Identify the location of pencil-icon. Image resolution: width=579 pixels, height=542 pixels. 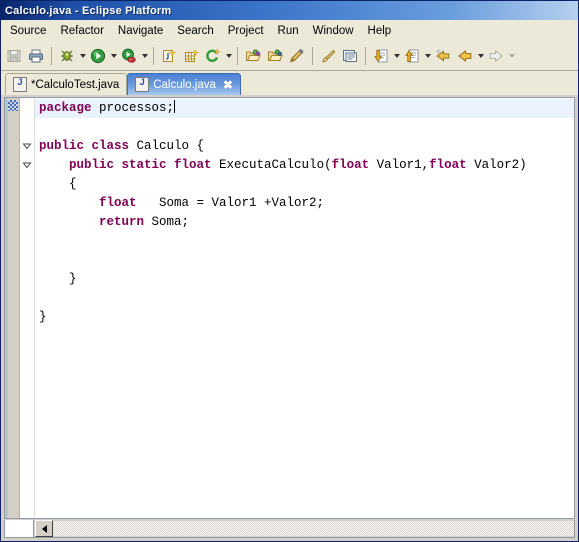
(297, 56).